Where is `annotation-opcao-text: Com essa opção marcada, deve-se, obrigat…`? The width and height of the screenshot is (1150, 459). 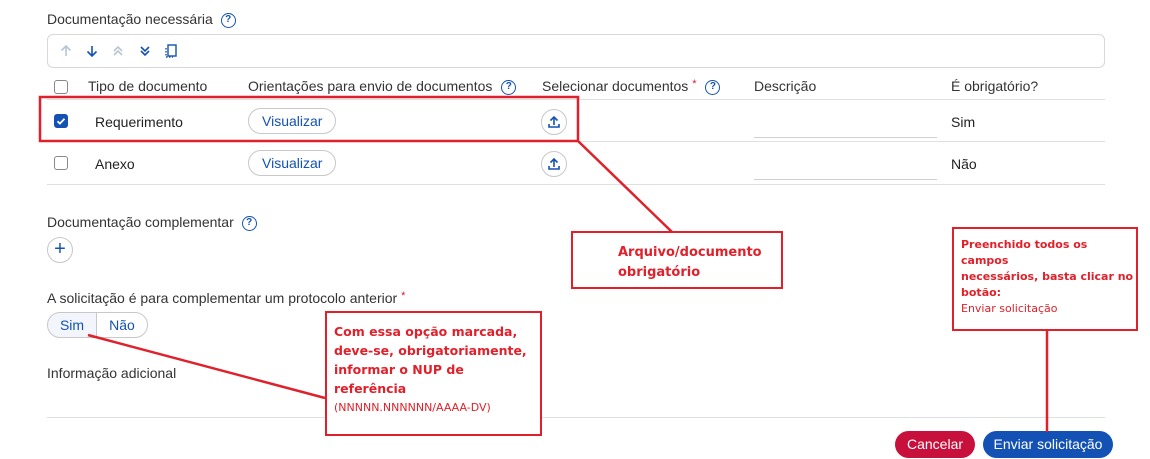 annotation-opcao-text: Com essa opção marcada, deve-se, obrigat… is located at coordinates (437, 369).